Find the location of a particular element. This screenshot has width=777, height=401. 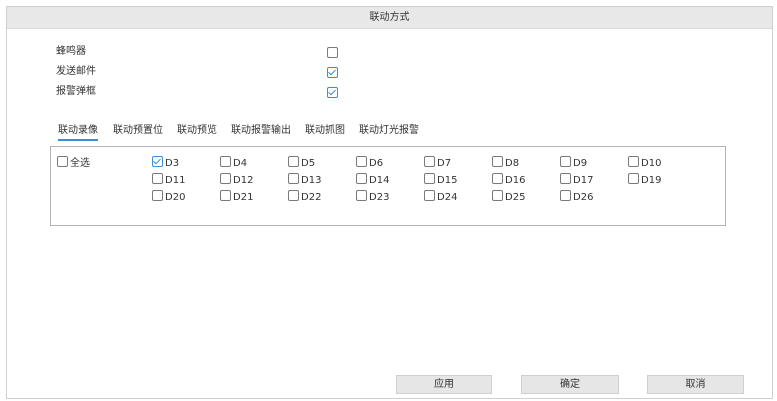

channel-label: D24 is located at coordinates (447, 197).